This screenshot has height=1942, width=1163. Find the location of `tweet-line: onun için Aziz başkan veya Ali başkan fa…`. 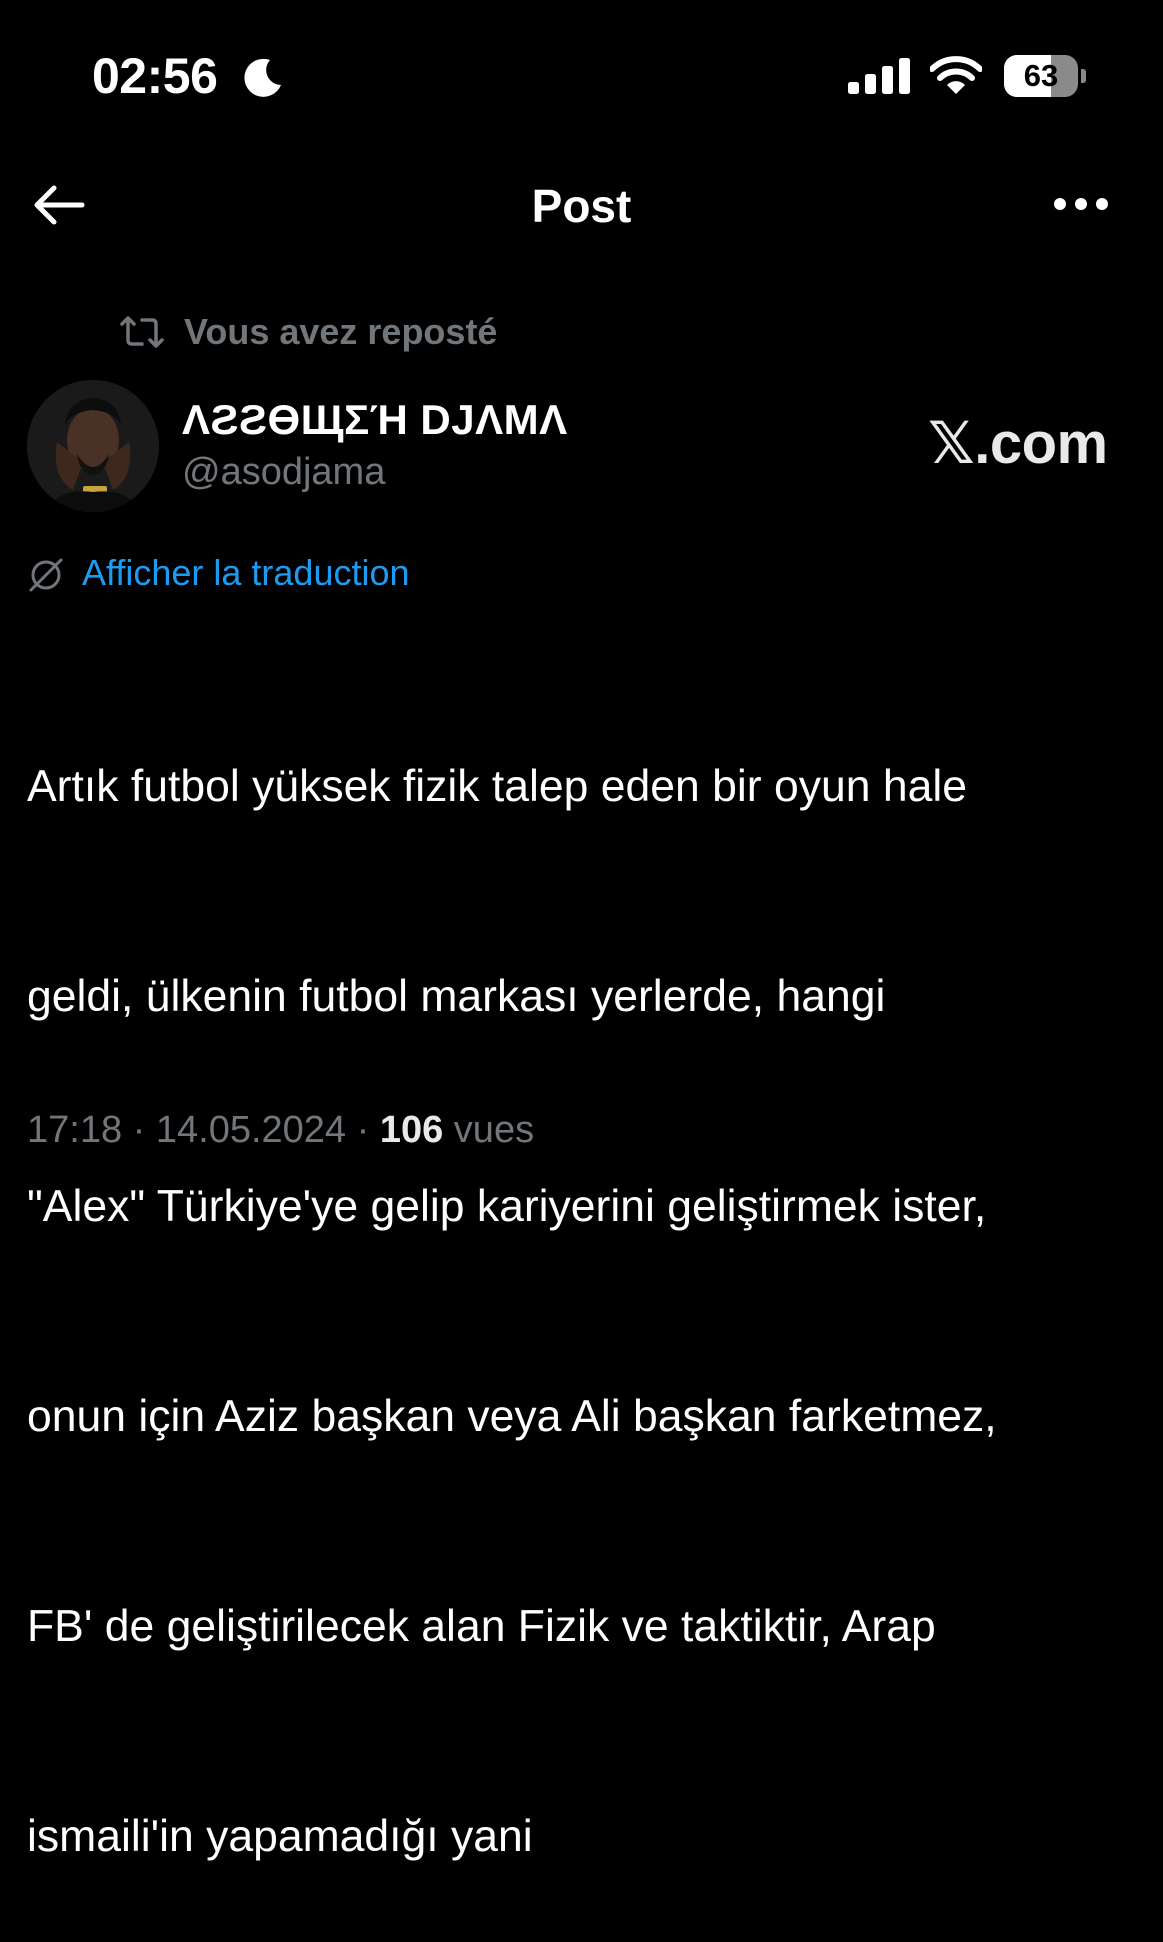

tweet-line: onun için Aziz başkan veya Ali başkan fa… is located at coordinates (512, 1416).